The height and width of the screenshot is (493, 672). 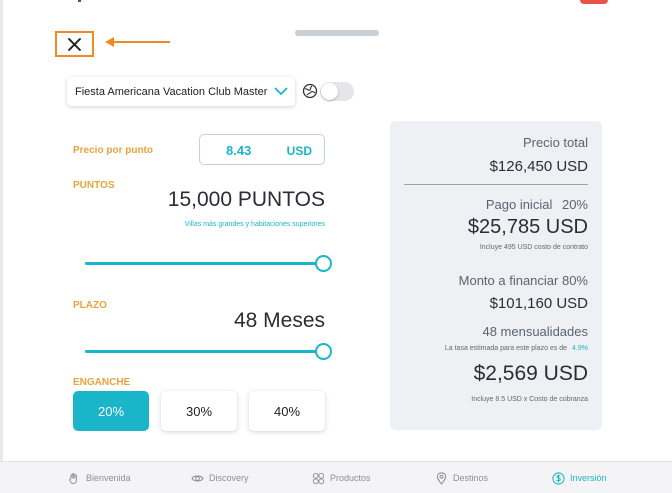 What do you see at coordinates (519, 204) in the screenshot?
I see `initial-payment-label-text: Pago inicial` at bounding box center [519, 204].